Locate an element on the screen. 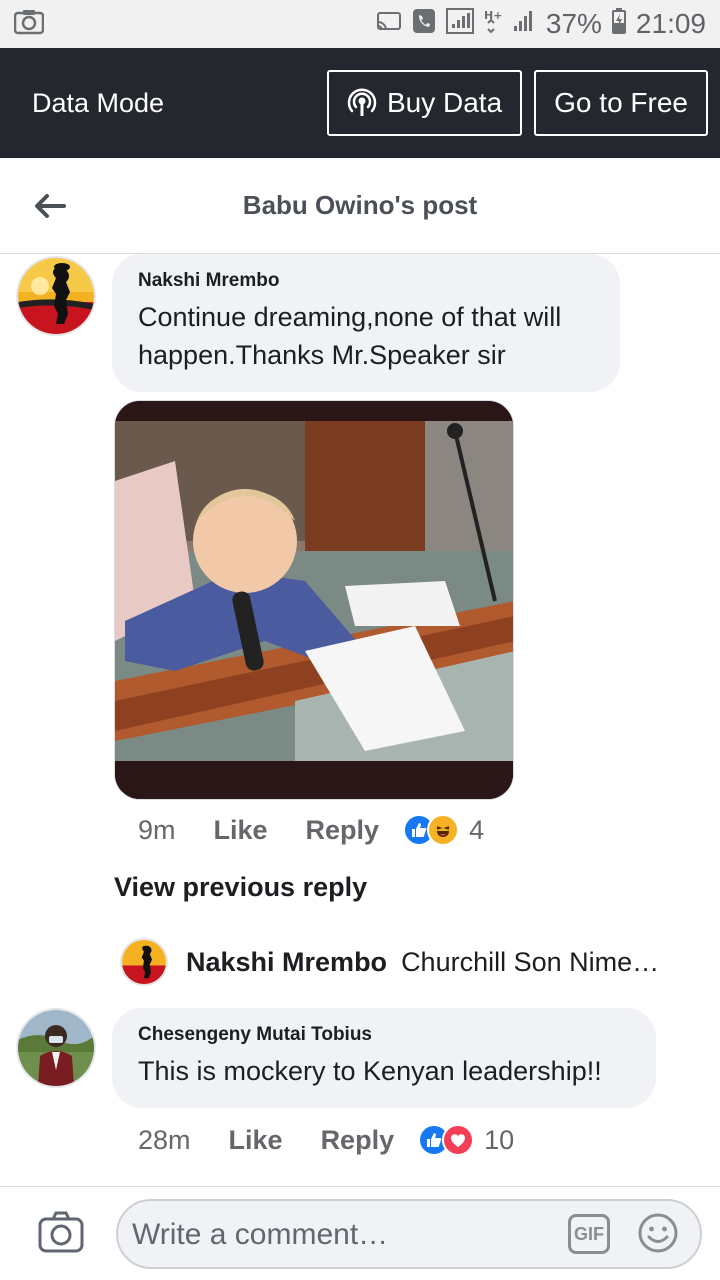 This screenshot has width=720, height=1280. go-to-free-label: Go to Free is located at coordinates (621, 102).